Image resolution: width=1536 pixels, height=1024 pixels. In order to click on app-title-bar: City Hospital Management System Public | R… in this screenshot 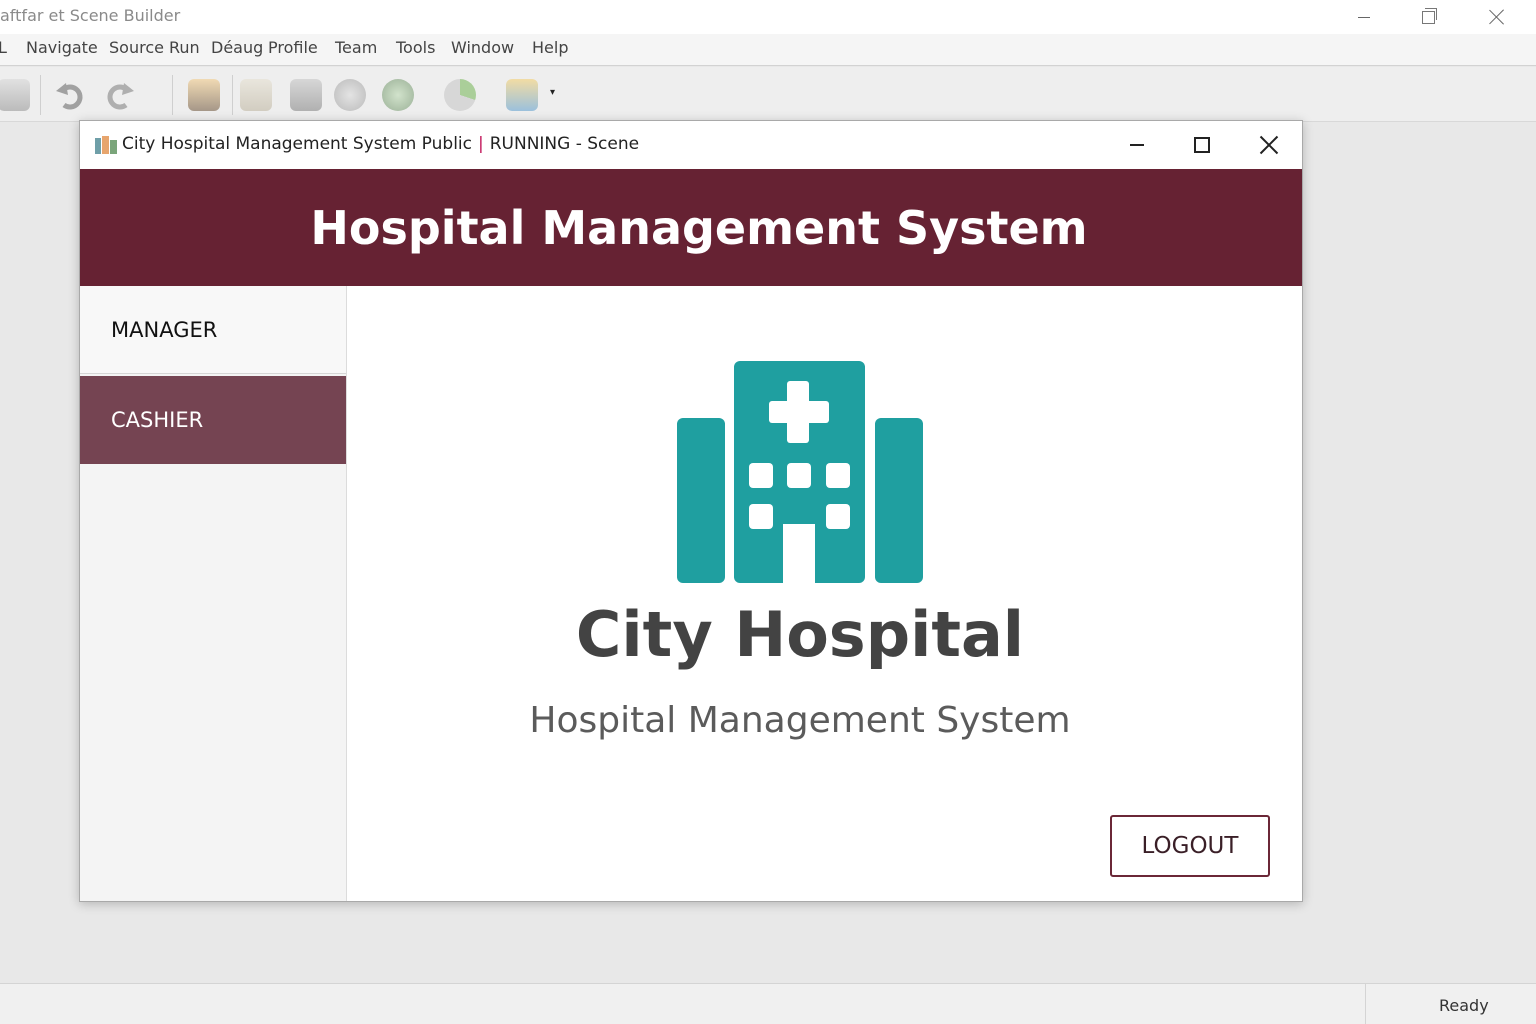, I will do `click(691, 145)`.